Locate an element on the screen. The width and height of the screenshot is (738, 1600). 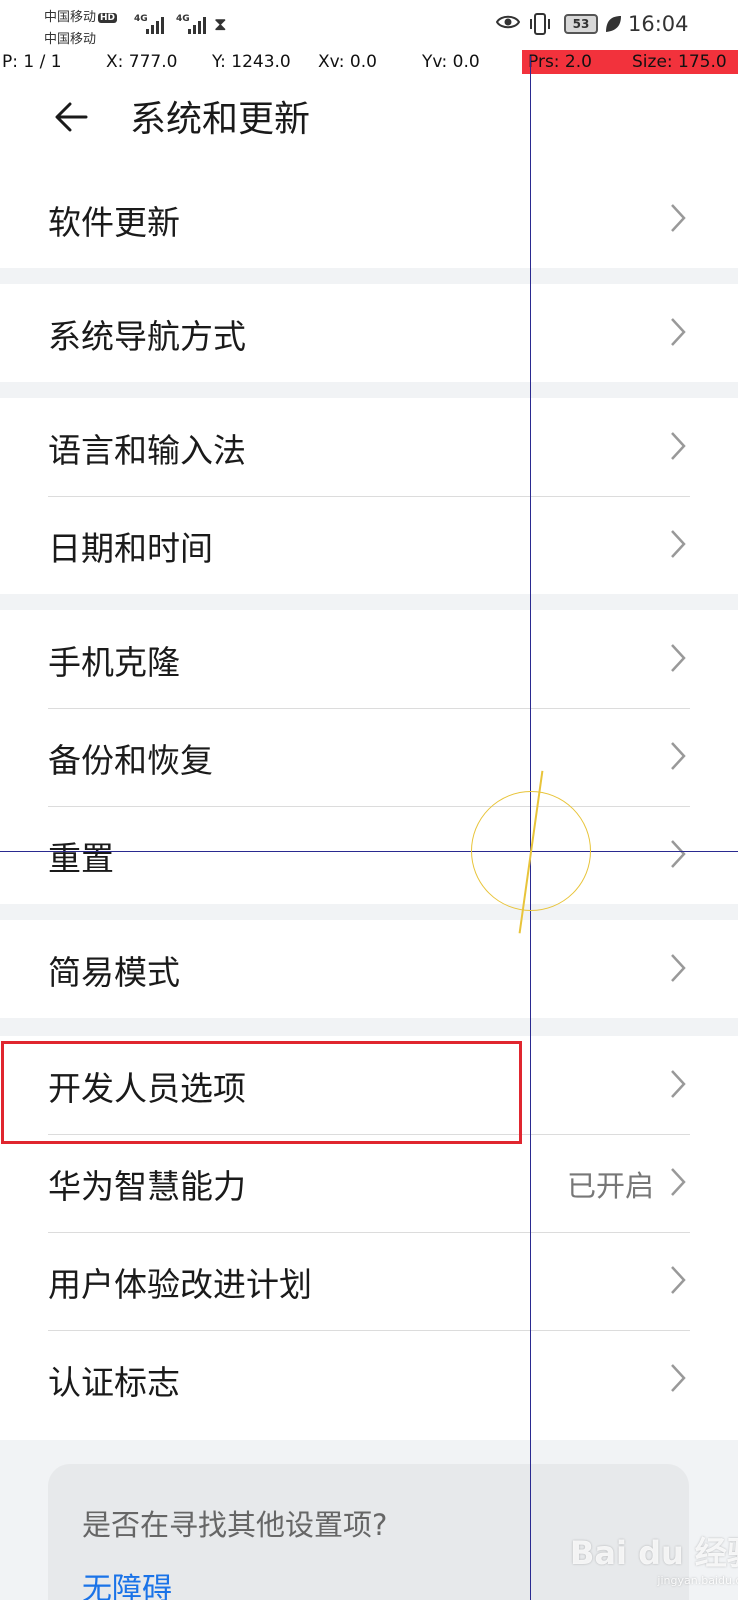
debug-y: Y: 1243.0 is located at coordinates (251, 62).